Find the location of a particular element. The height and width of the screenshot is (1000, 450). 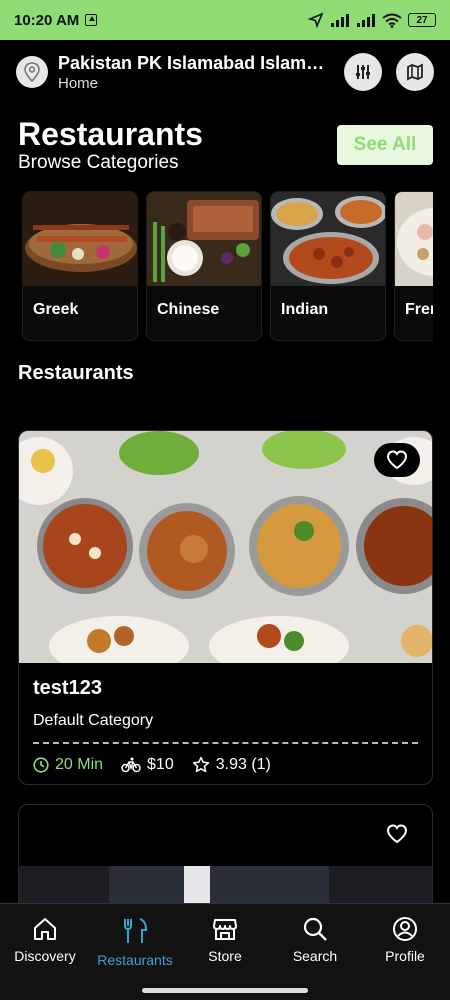

french-food-image is located at coordinates (414, 239).